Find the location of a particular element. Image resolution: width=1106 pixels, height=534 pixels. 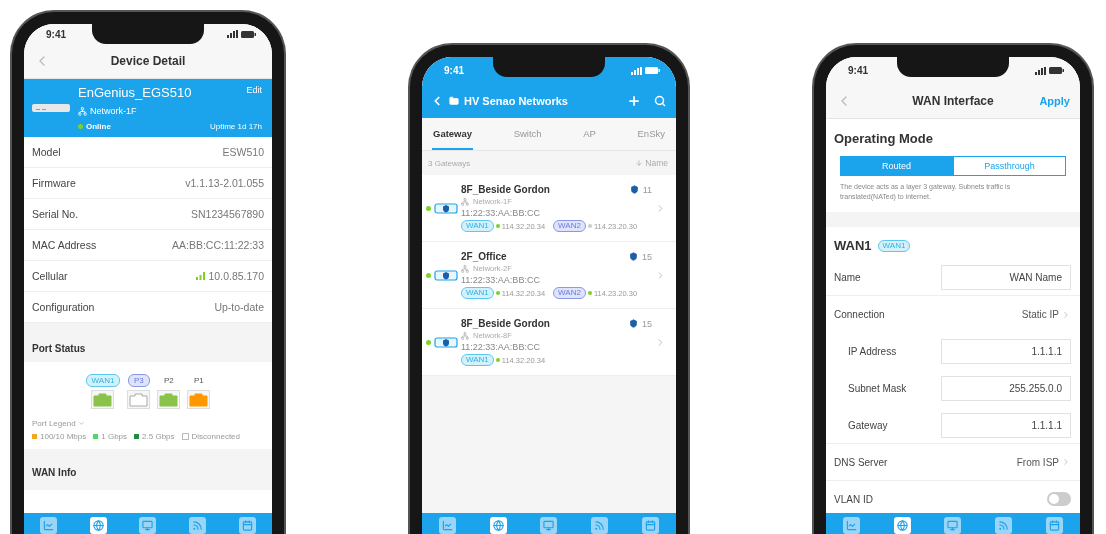

tab: EnSky is located at coordinates (651, 134).